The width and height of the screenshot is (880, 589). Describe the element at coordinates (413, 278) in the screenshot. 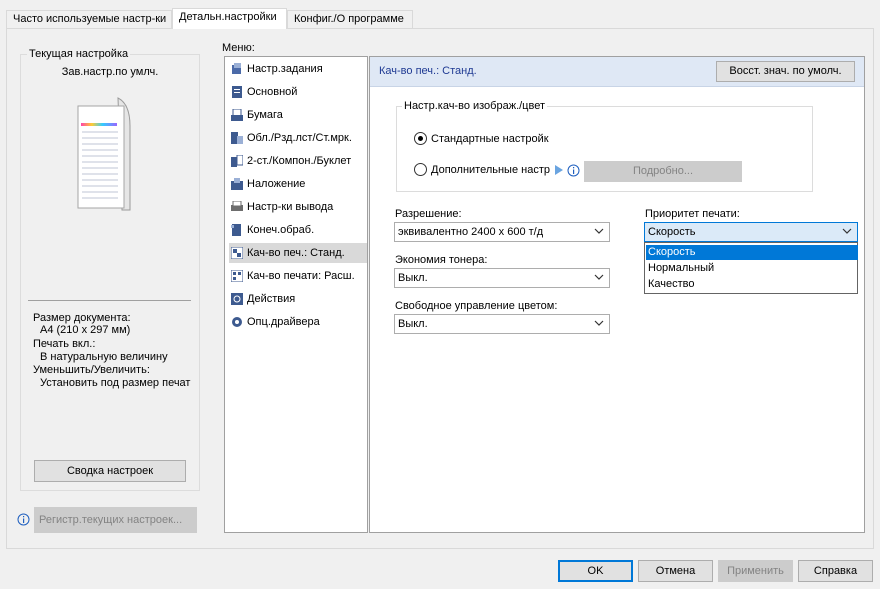

I see `toner-value: Выкл.` at that location.